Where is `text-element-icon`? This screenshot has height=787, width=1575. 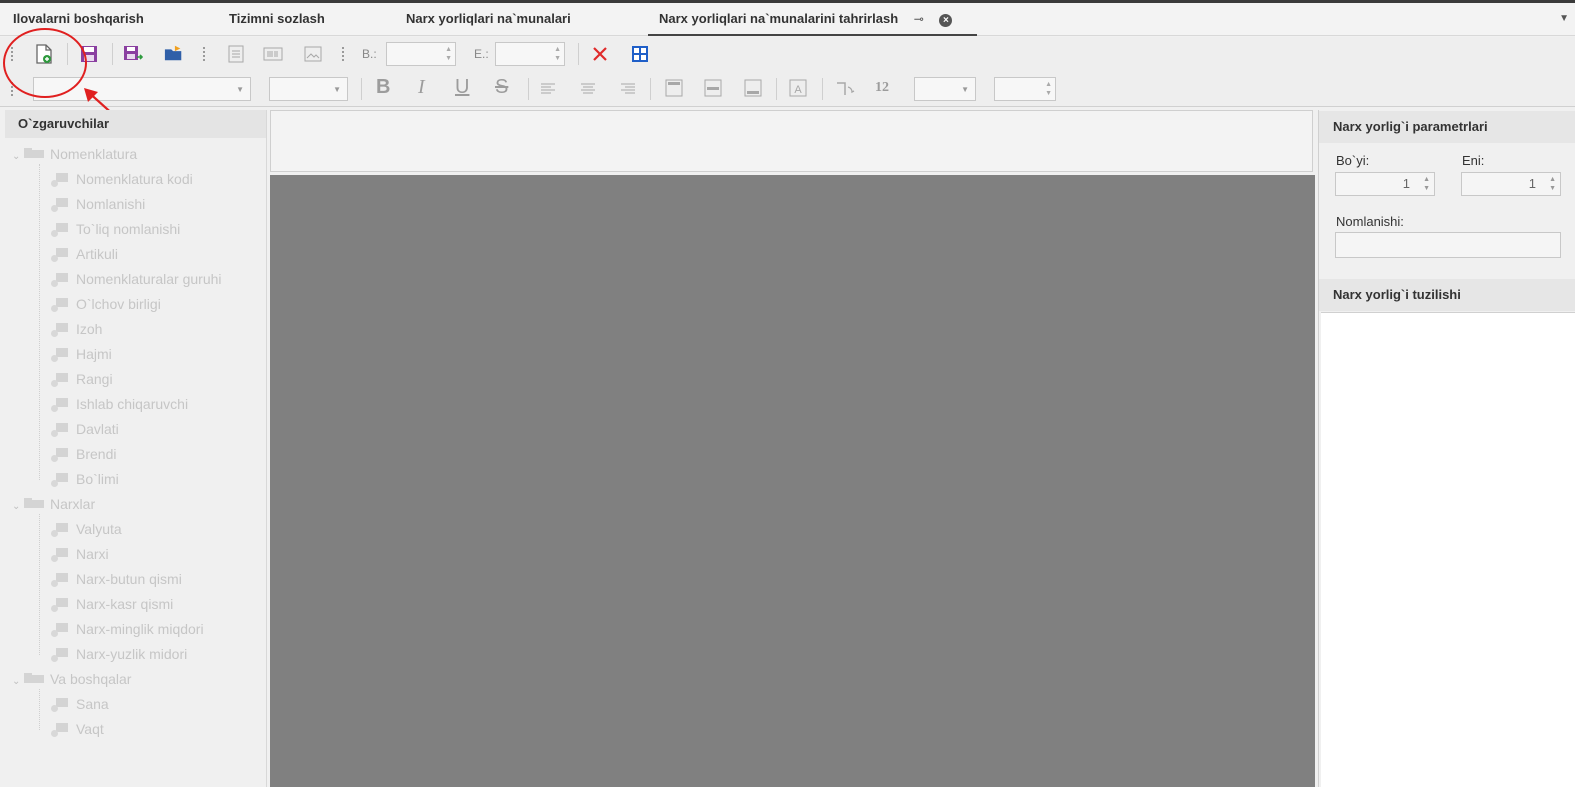 text-element-icon is located at coordinates (236, 54).